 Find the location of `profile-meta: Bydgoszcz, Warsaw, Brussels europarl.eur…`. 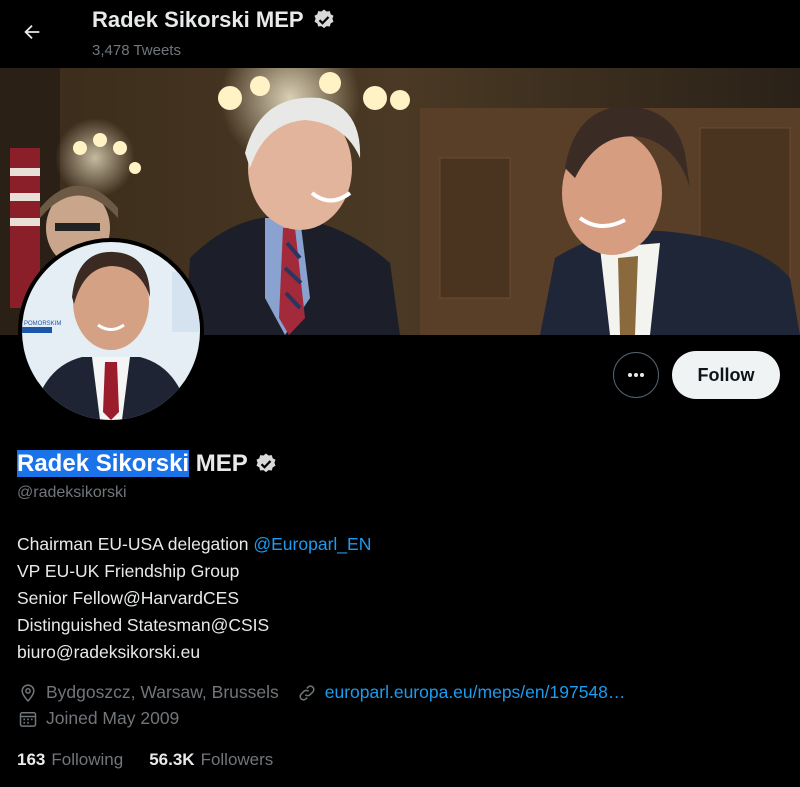

profile-meta: Bydgoszcz, Warsaw, Brussels europarl.eur… is located at coordinates (321, 692).